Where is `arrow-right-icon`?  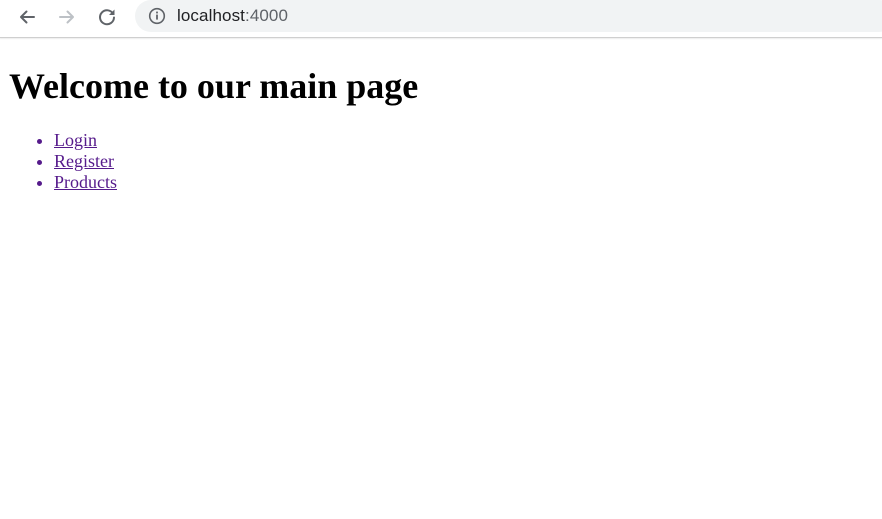
arrow-right-icon is located at coordinates (66, 17).